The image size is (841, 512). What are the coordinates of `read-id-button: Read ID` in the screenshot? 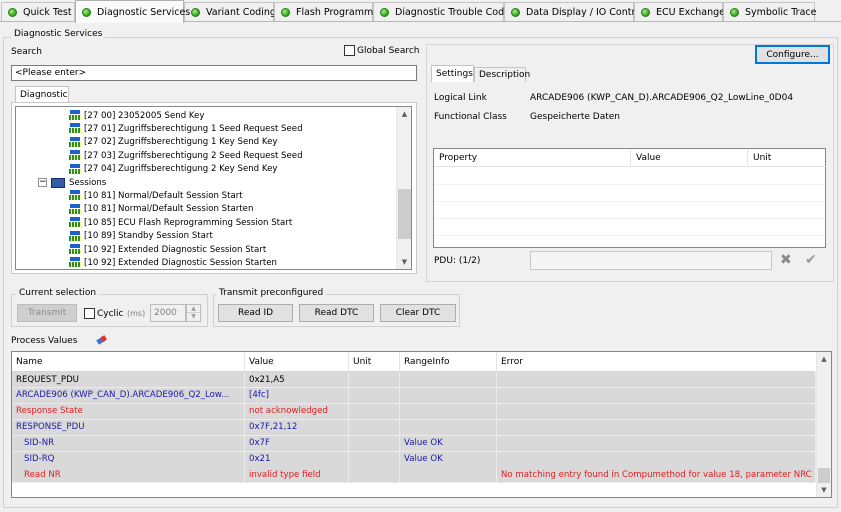 It's located at (255, 313).